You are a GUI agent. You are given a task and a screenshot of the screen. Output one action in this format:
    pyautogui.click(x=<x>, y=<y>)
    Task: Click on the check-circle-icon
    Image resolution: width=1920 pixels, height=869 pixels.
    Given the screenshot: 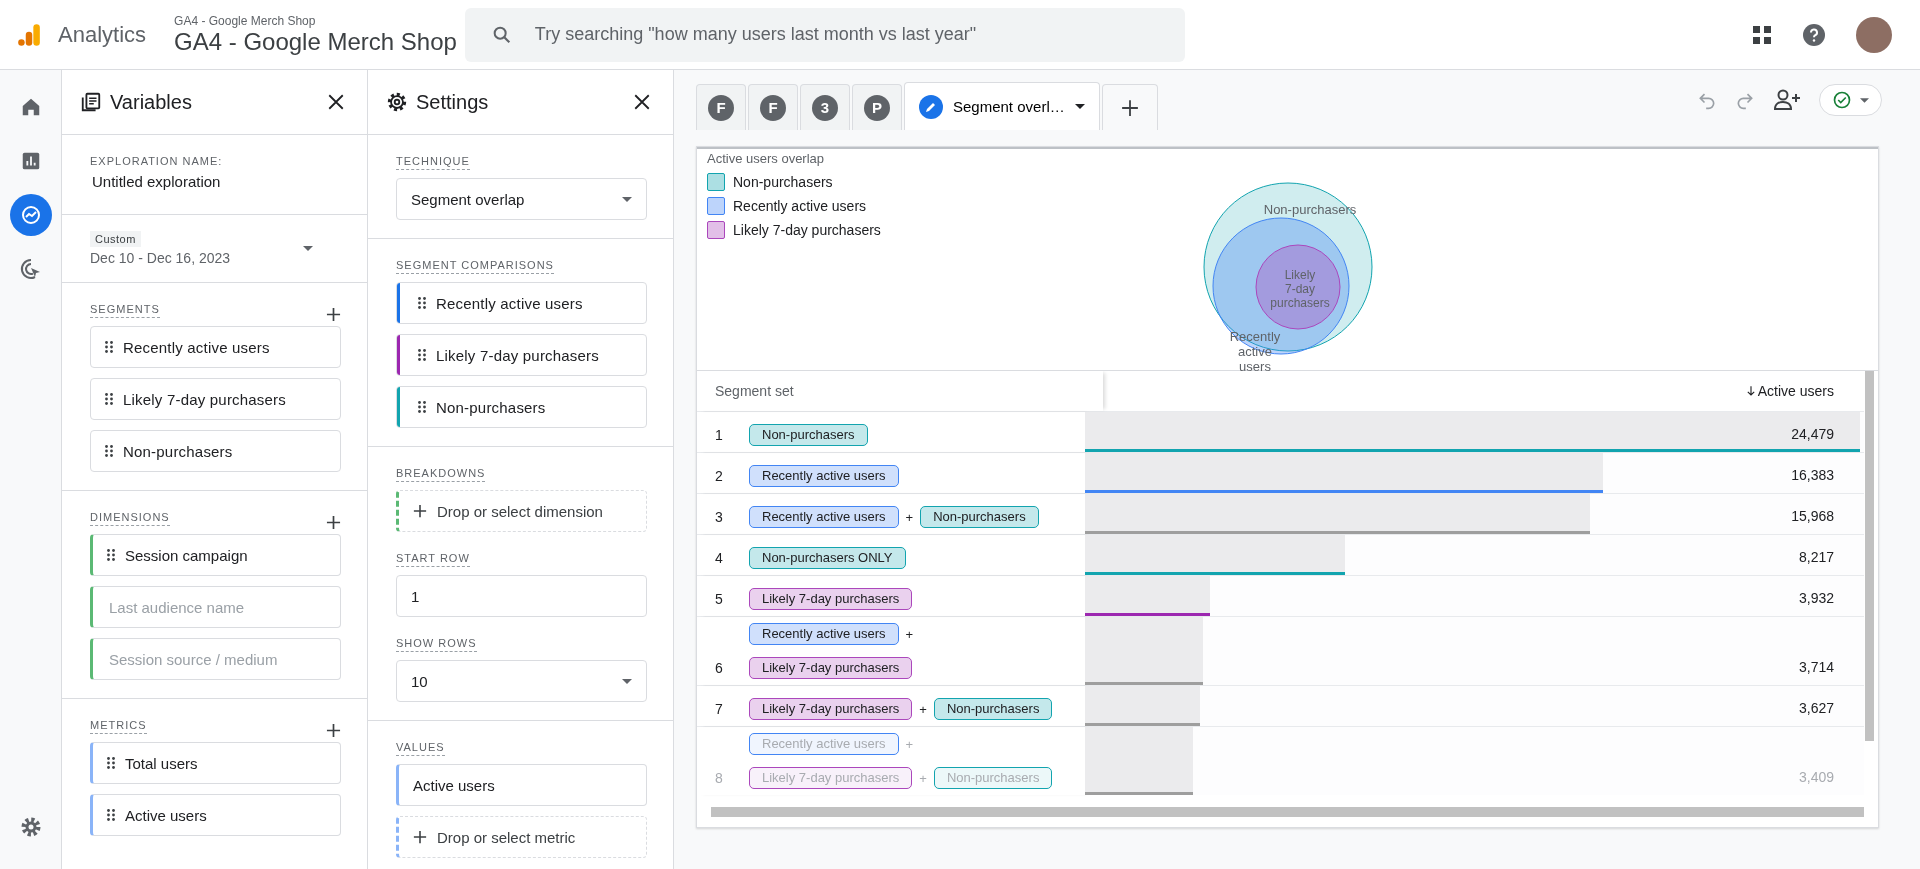 What is the action you would take?
    pyautogui.click(x=1842, y=100)
    